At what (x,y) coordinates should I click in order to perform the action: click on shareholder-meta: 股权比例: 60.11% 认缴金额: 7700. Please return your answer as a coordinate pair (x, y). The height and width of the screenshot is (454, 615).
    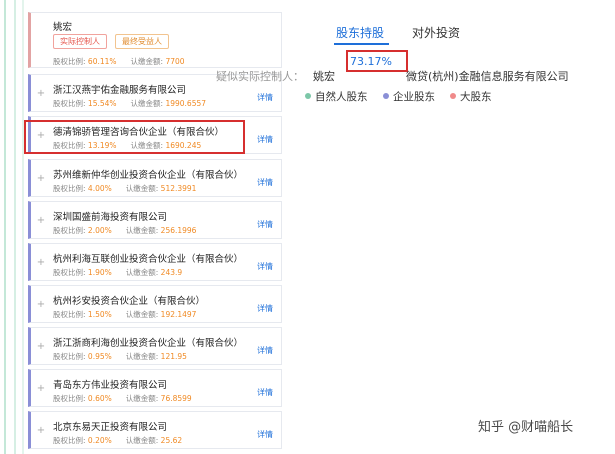
    Looking at the image, I should click on (119, 61).